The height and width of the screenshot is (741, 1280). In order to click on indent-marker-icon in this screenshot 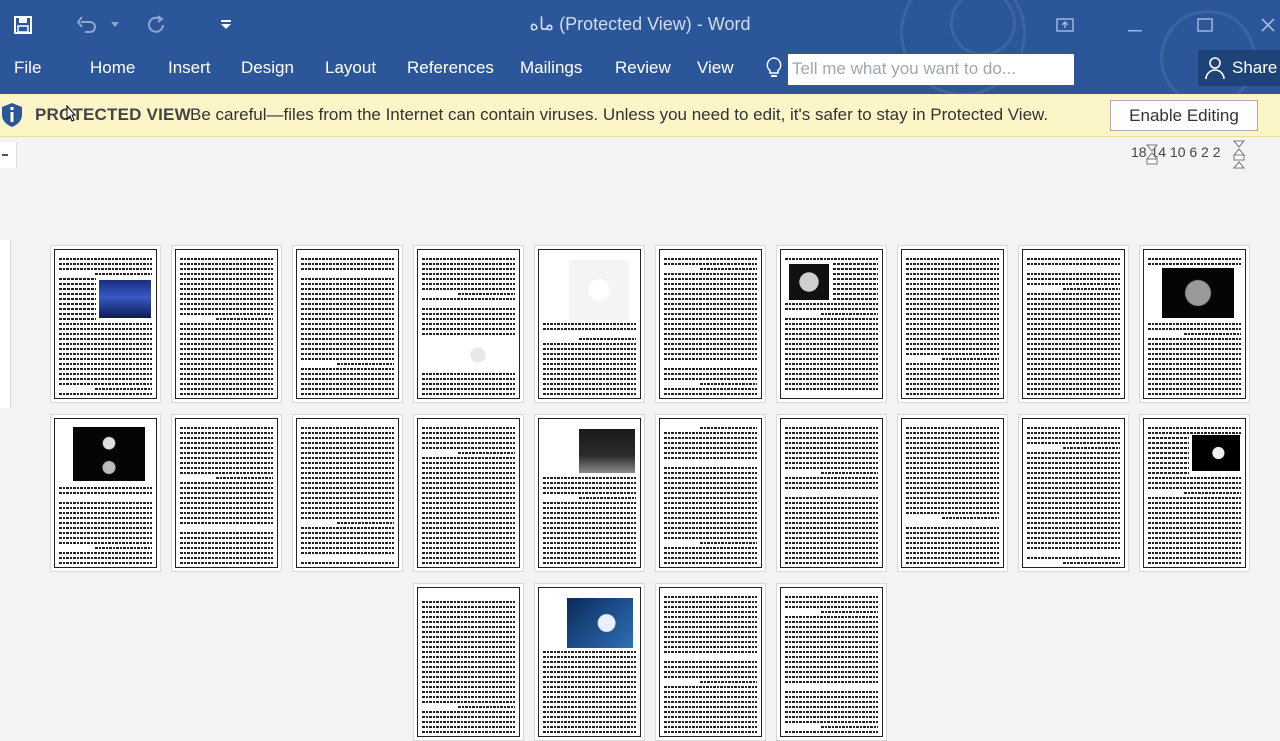, I will do `click(1152, 155)`.